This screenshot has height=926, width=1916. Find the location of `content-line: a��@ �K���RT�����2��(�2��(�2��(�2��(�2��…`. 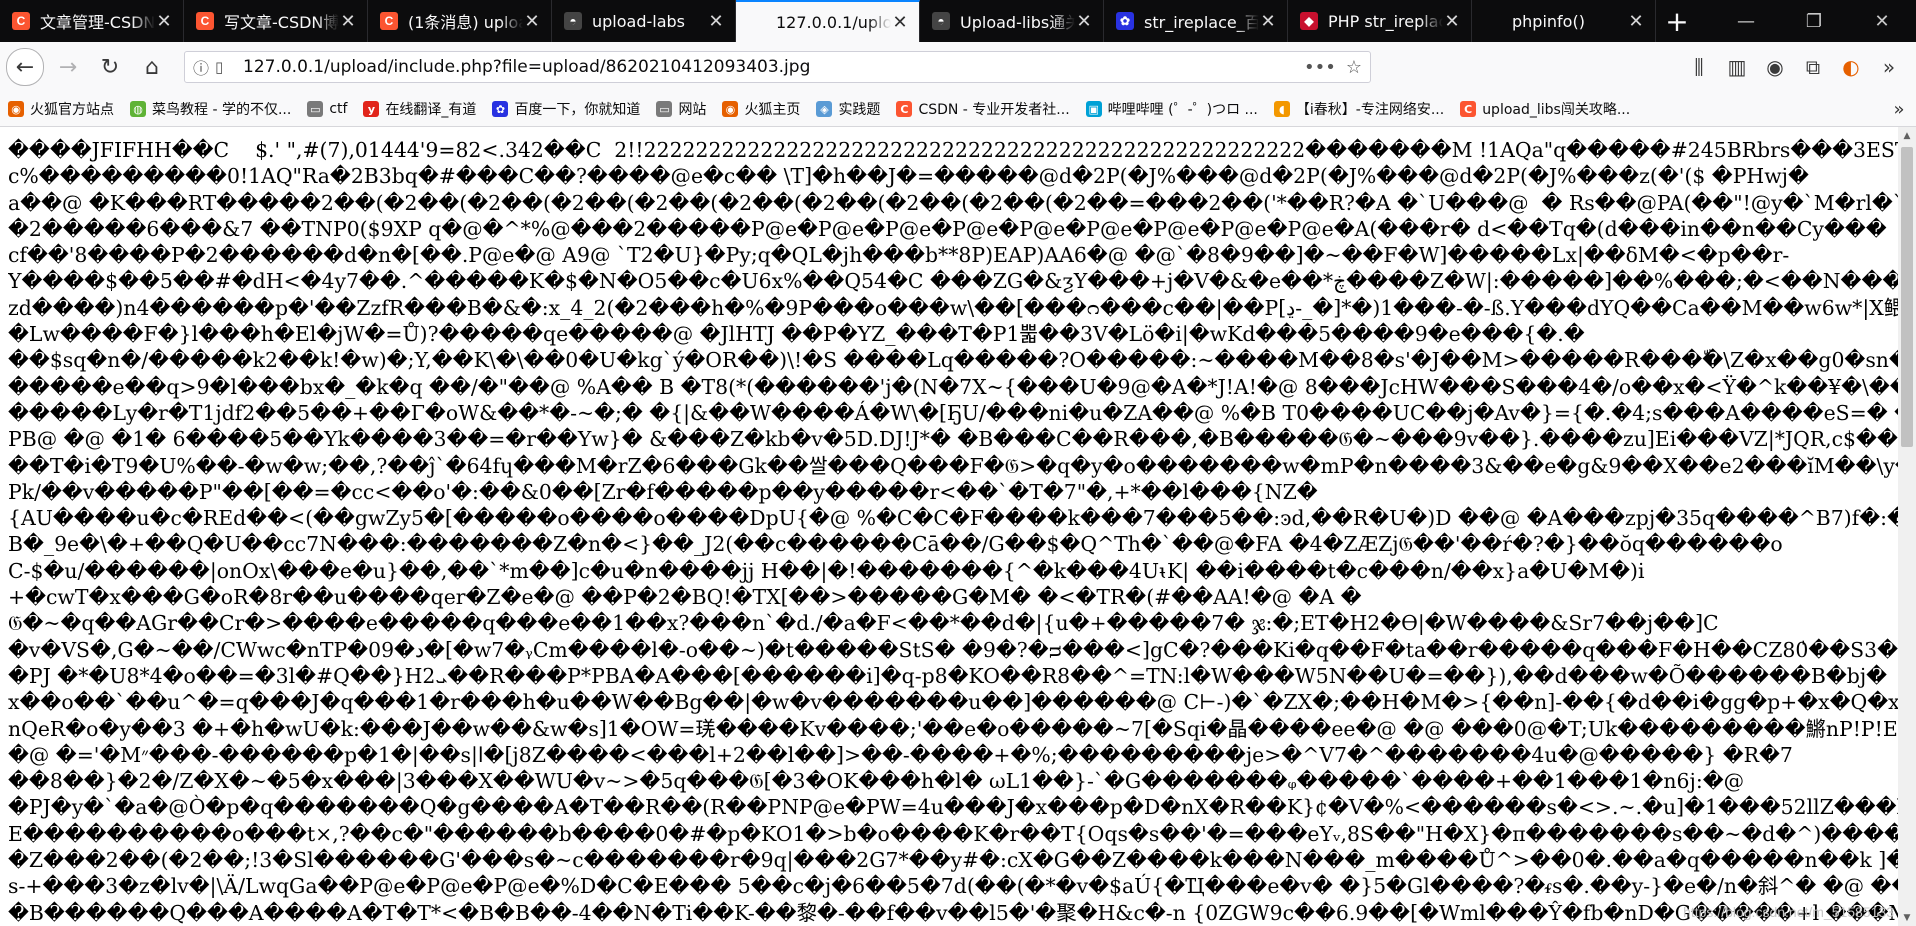

content-line: a��@ �K���RT�����2��(�2��(�2��(�2��(�2��… is located at coordinates (953, 202).